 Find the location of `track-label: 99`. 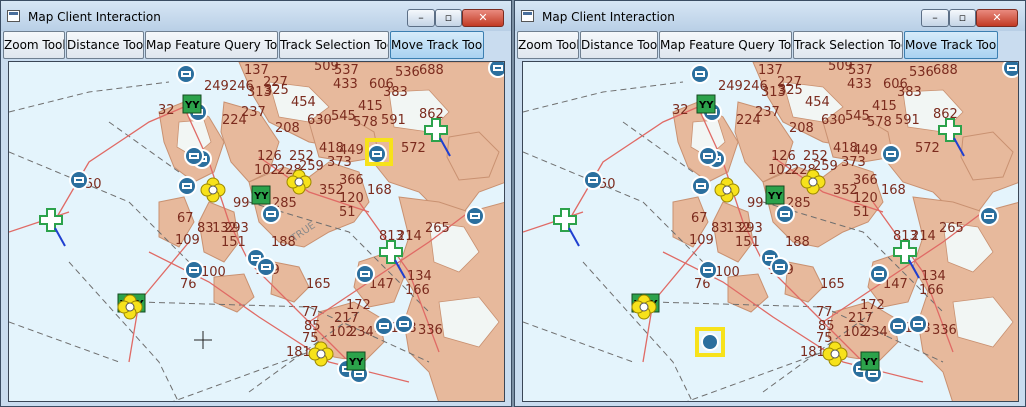

track-label: 99 is located at coordinates (755, 203).